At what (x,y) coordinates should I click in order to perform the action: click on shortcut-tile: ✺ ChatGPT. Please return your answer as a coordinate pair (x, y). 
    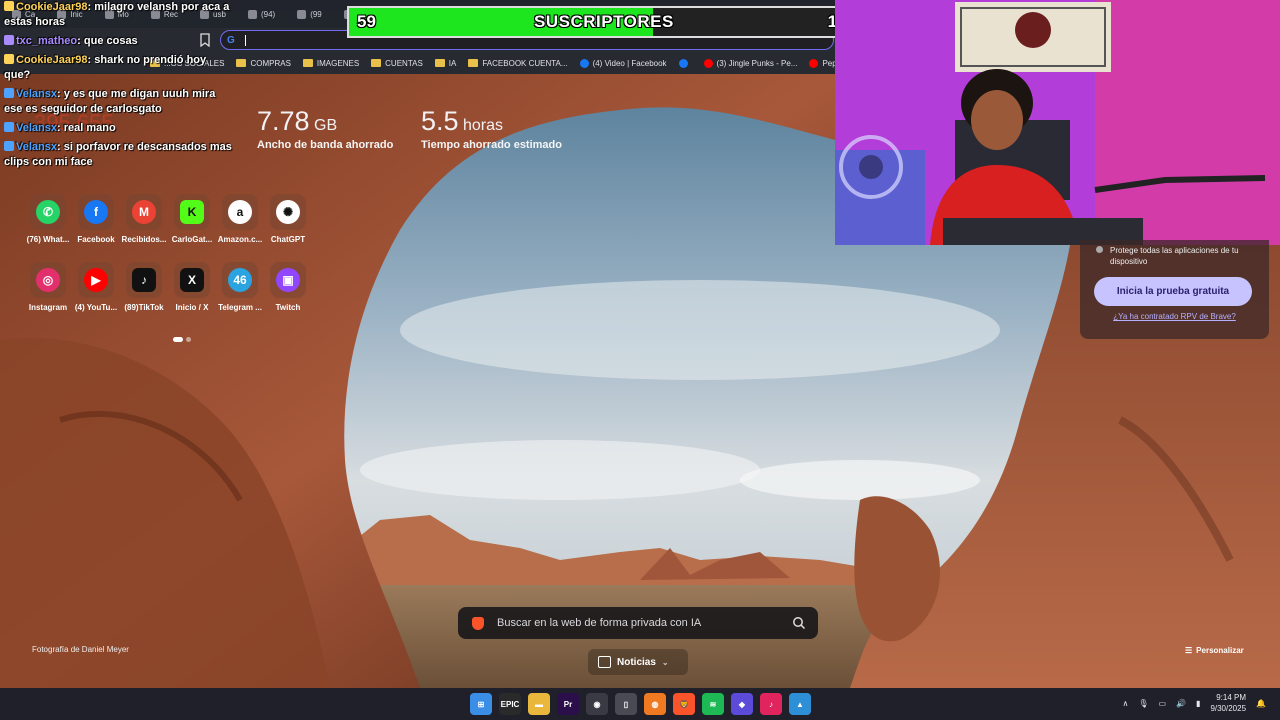
    Looking at the image, I should click on (288, 219).